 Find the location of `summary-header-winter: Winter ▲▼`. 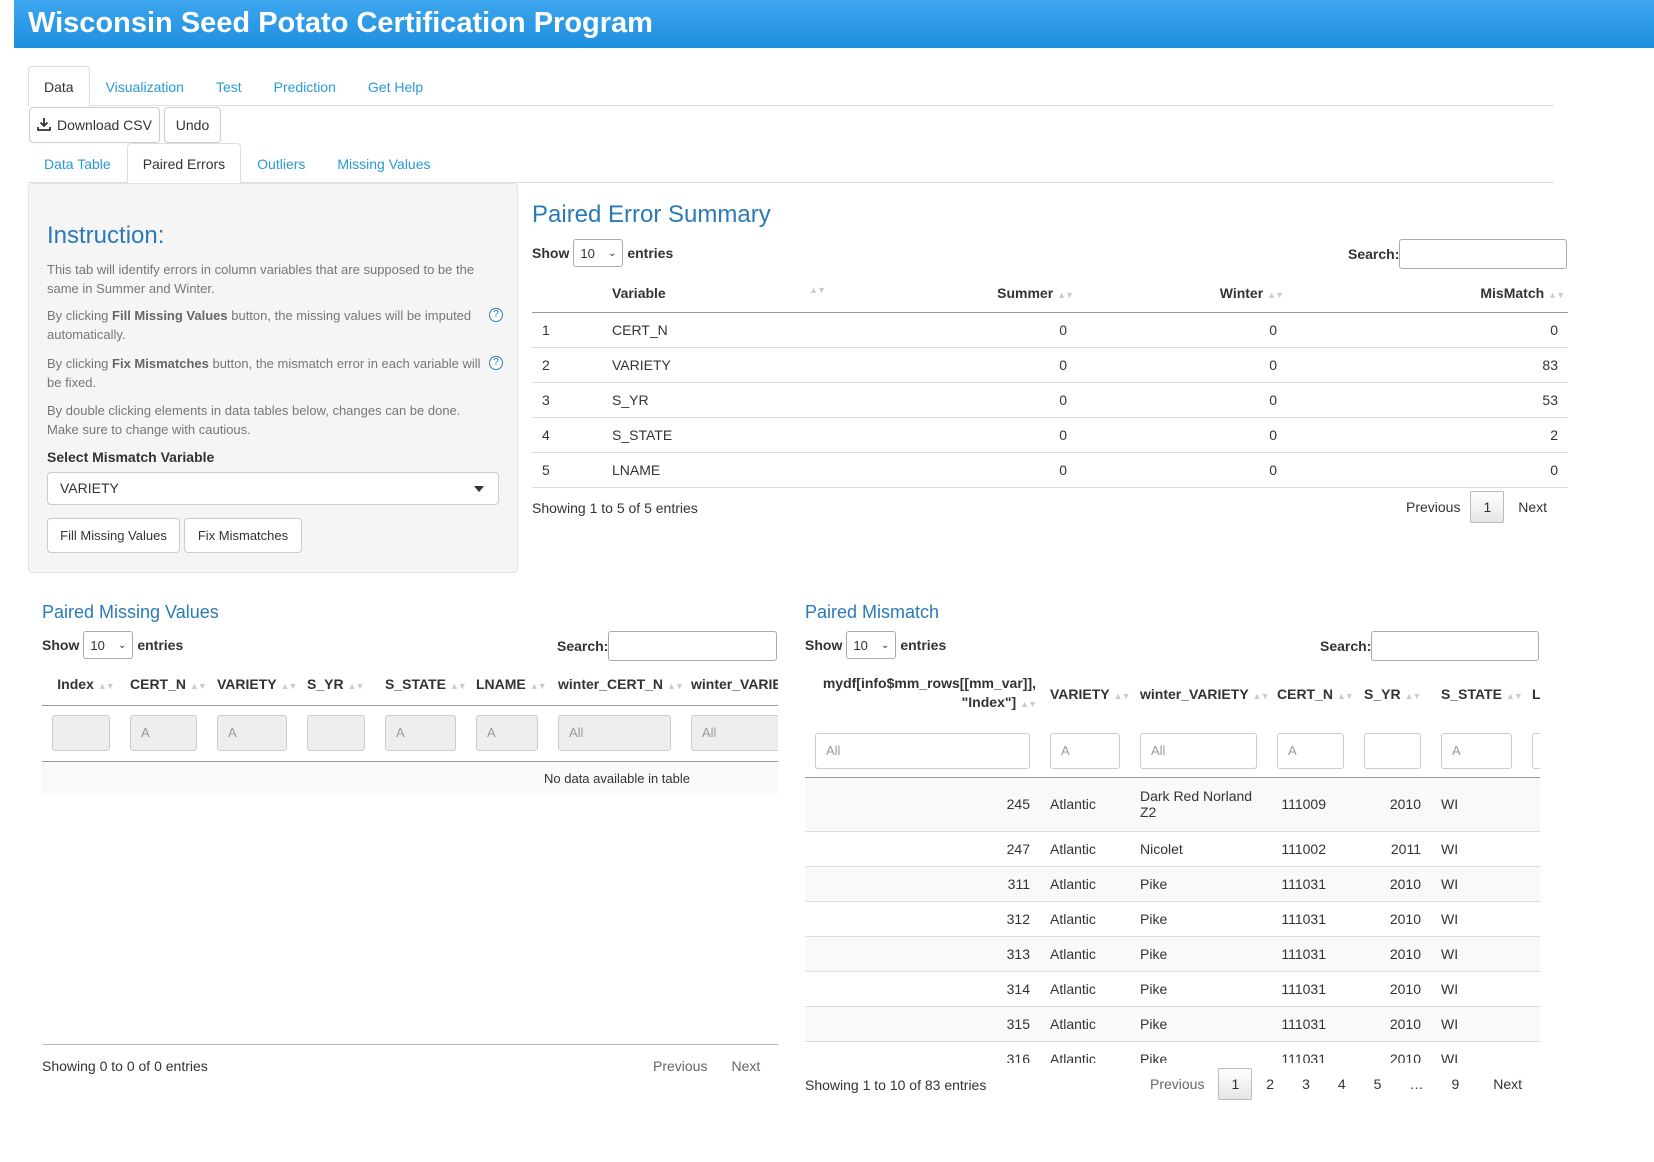

summary-header-winter: Winter ▲▼ is located at coordinates (1182, 293).